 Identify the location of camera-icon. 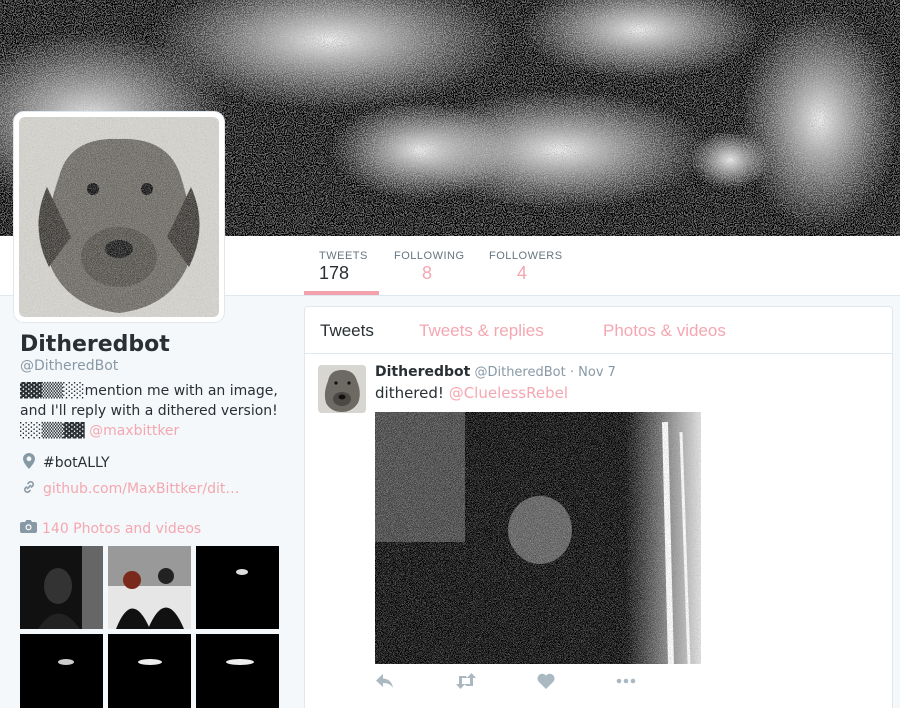
(28, 528).